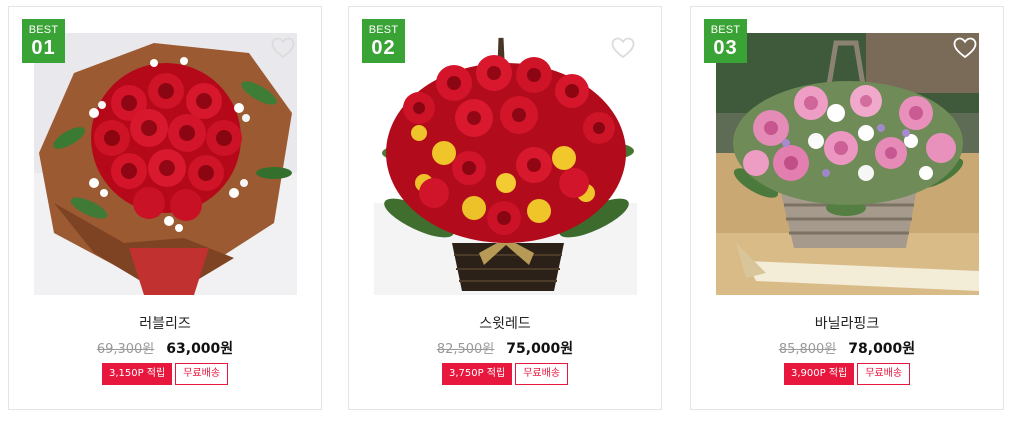  I want to click on tag-row: 3,150P 적립 무료배송, so click(165, 374).